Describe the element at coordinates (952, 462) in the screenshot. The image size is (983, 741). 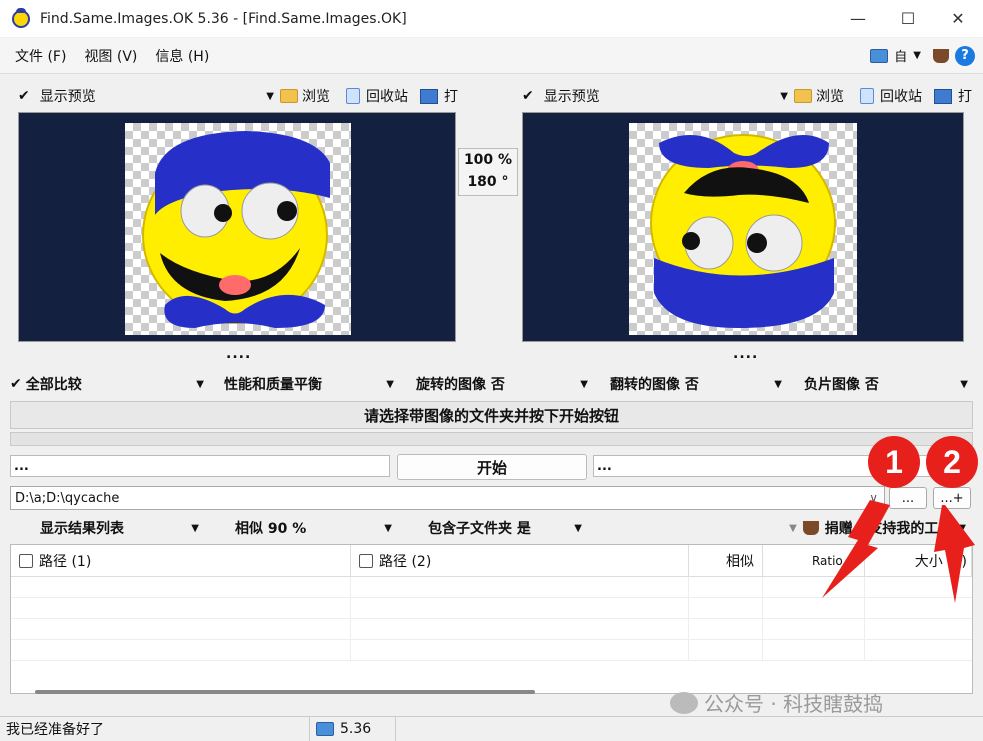
I see `annotation-badge-2: 2` at that location.